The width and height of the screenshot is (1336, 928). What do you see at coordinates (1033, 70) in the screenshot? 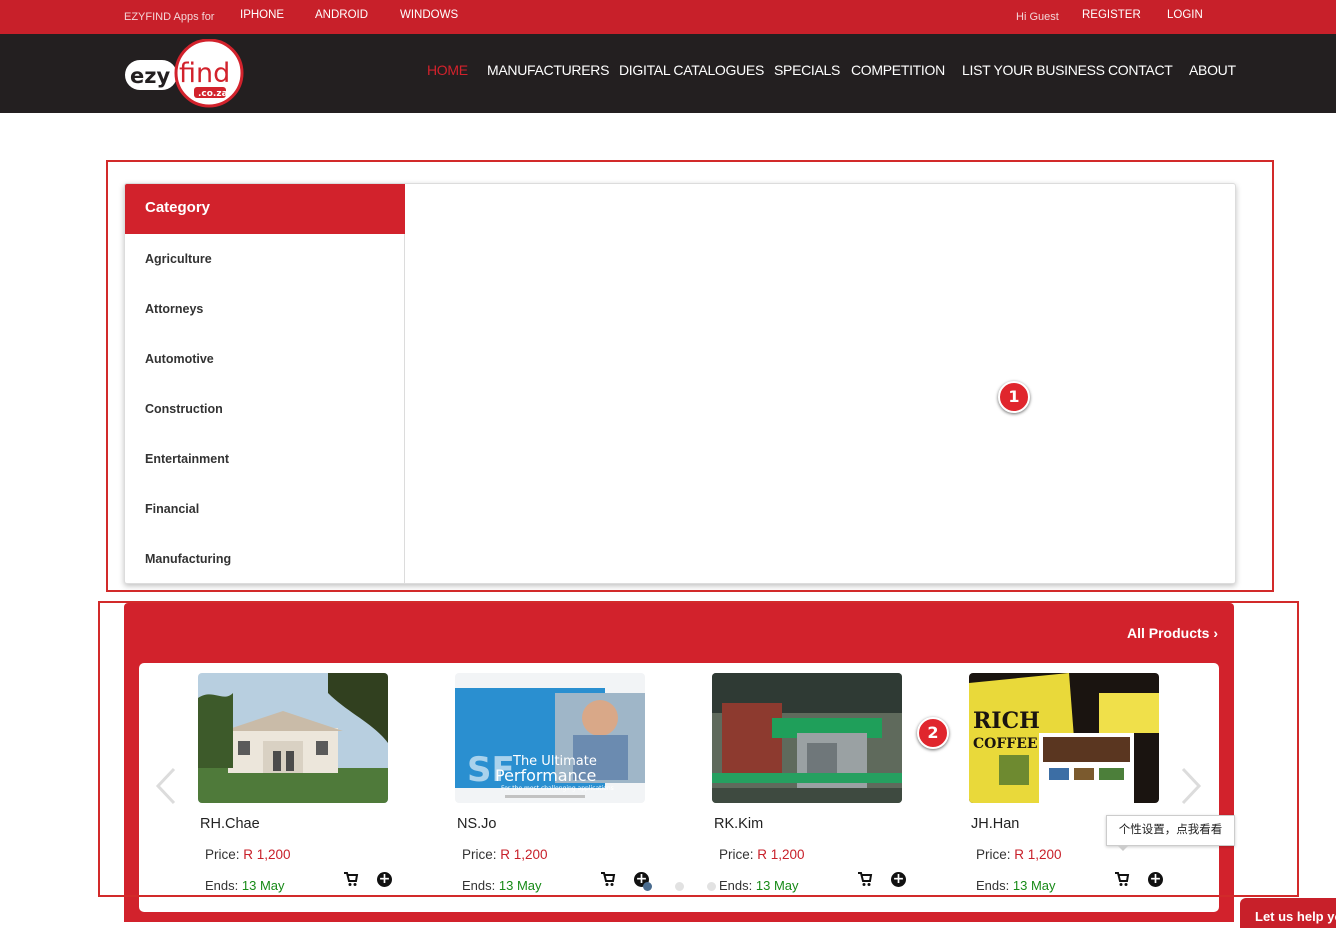
I see `nav-list-your-business: LIST YOUR BUSINESS` at bounding box center [1033, 70].